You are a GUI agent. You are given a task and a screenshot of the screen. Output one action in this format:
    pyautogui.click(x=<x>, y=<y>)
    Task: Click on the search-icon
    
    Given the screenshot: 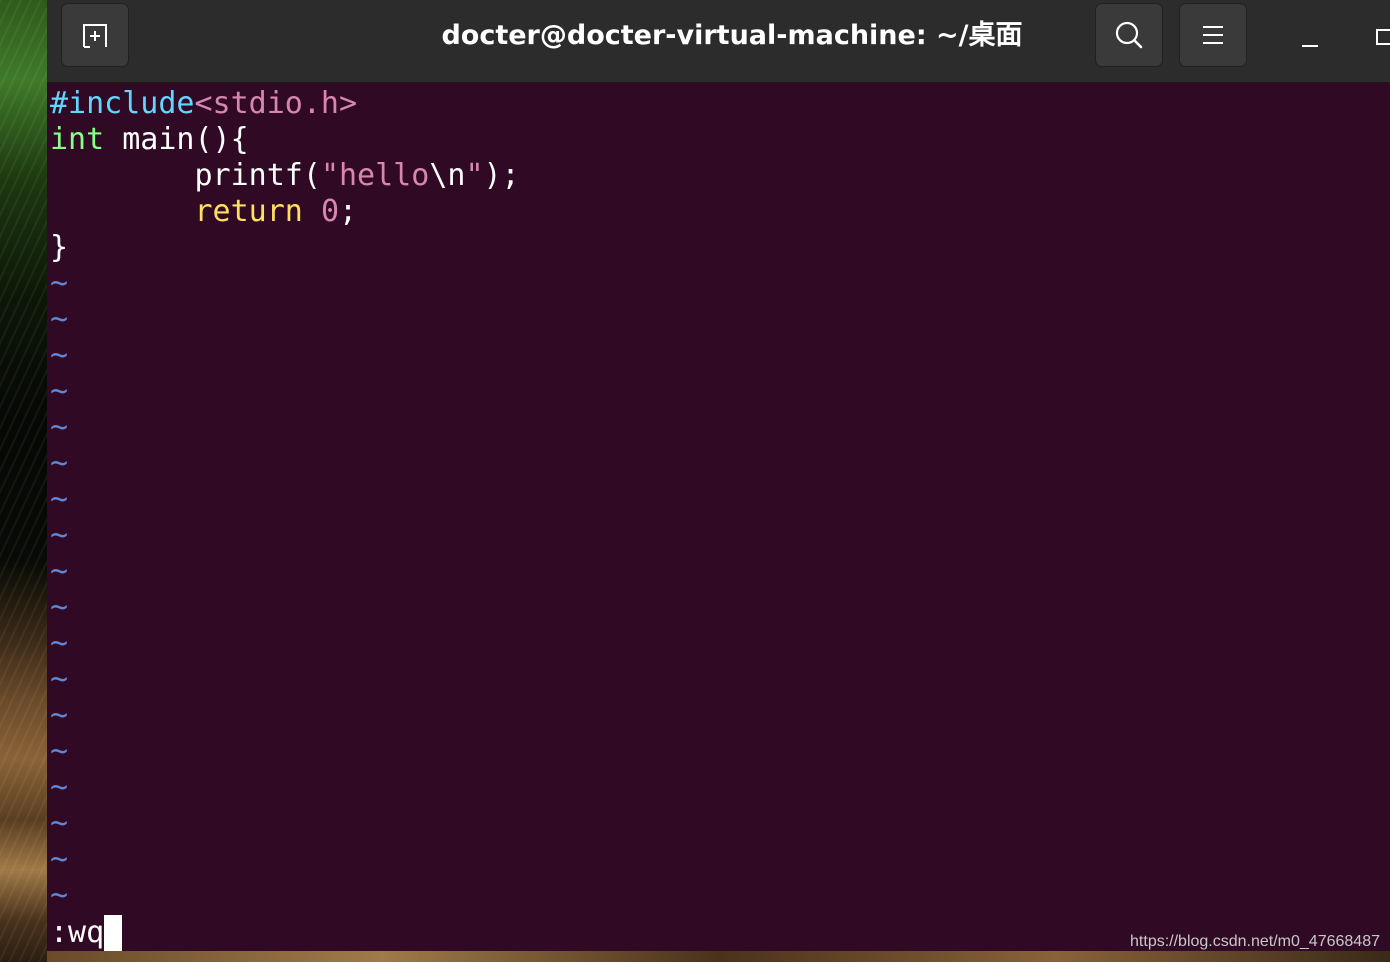 What is the action you would take?
    pyautogui.click(x=1129, y=35)
    